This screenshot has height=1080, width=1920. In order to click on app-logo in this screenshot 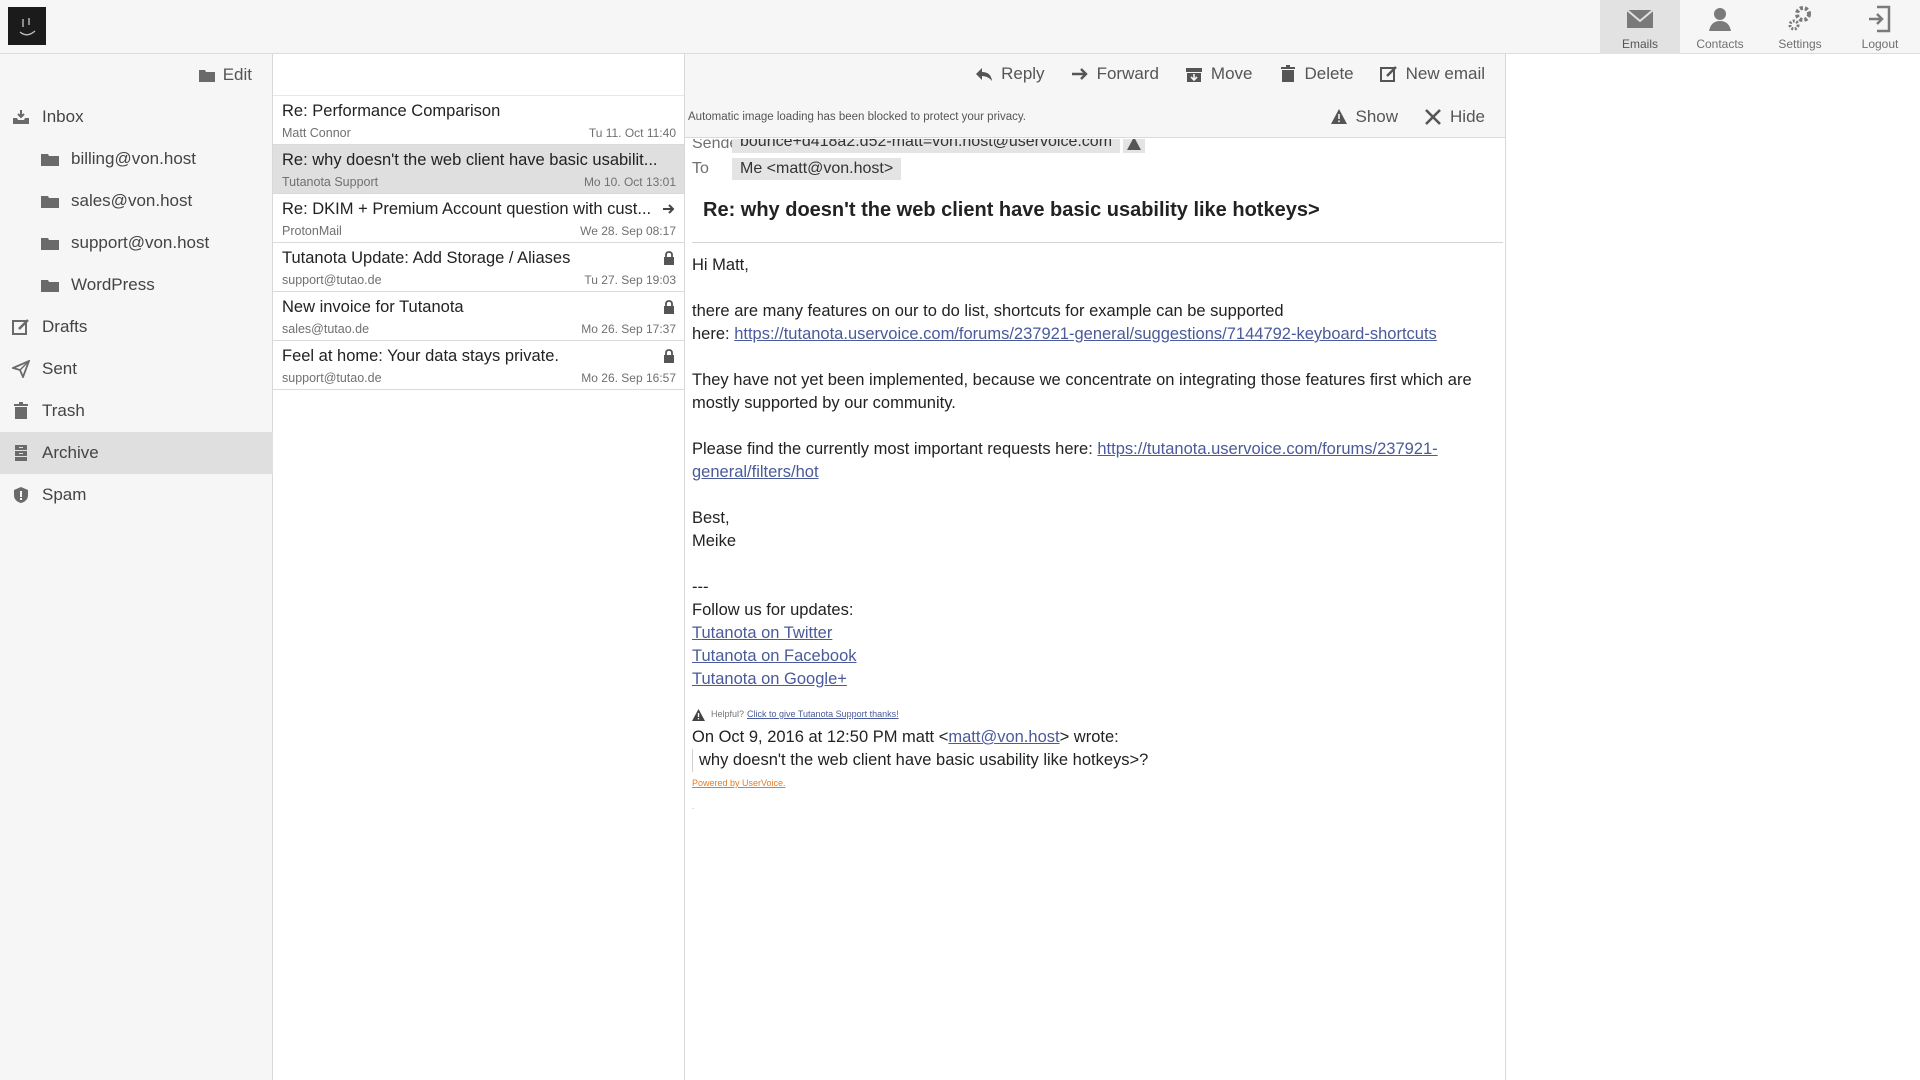, I will do `click(27, 26)`.